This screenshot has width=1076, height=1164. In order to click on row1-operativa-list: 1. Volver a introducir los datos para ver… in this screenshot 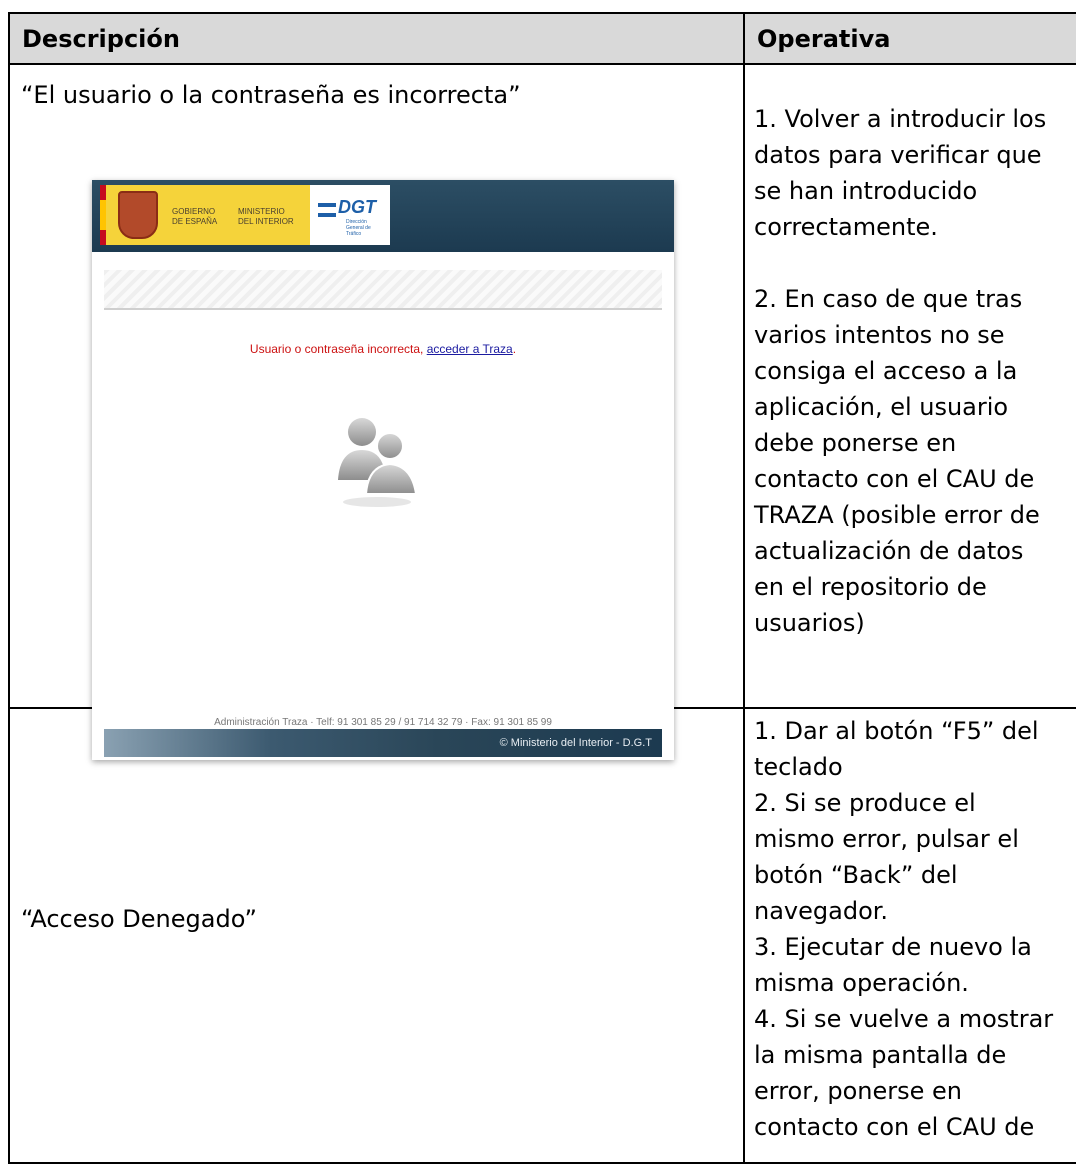, I will do `click(900, 371)`.